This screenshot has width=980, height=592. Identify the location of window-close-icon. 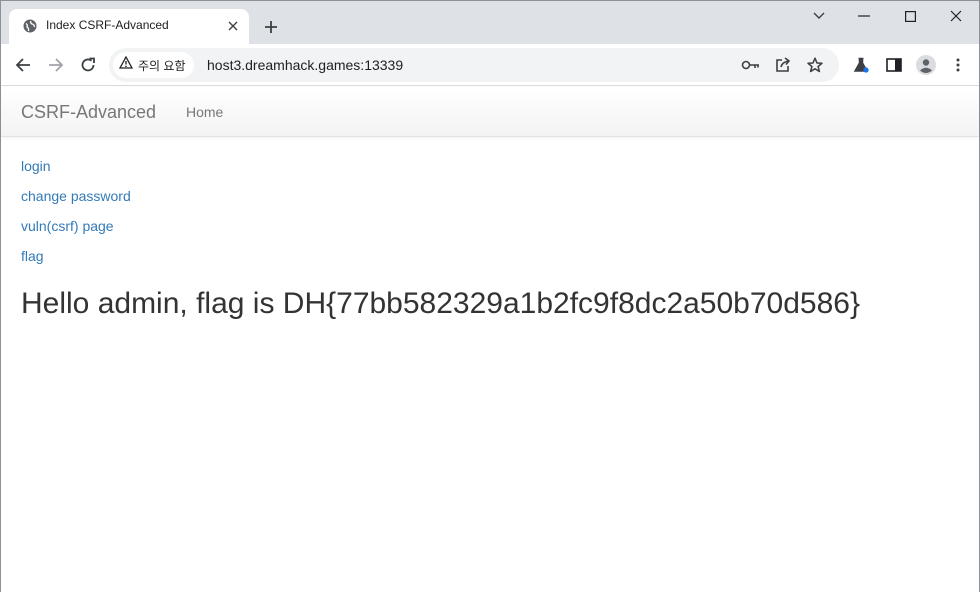
(956, 16).